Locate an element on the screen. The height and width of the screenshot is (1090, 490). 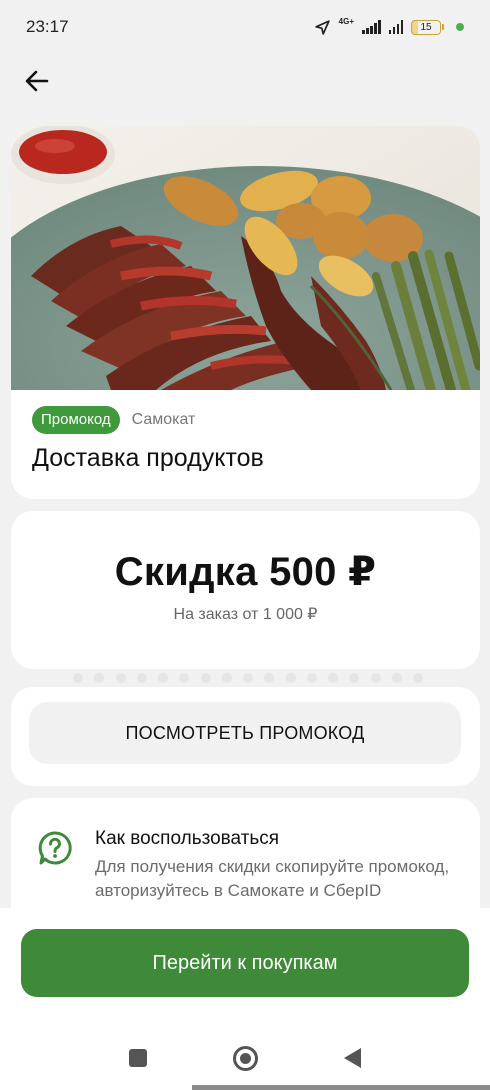
battery-level: 15 is located at coordinates (426, 27).